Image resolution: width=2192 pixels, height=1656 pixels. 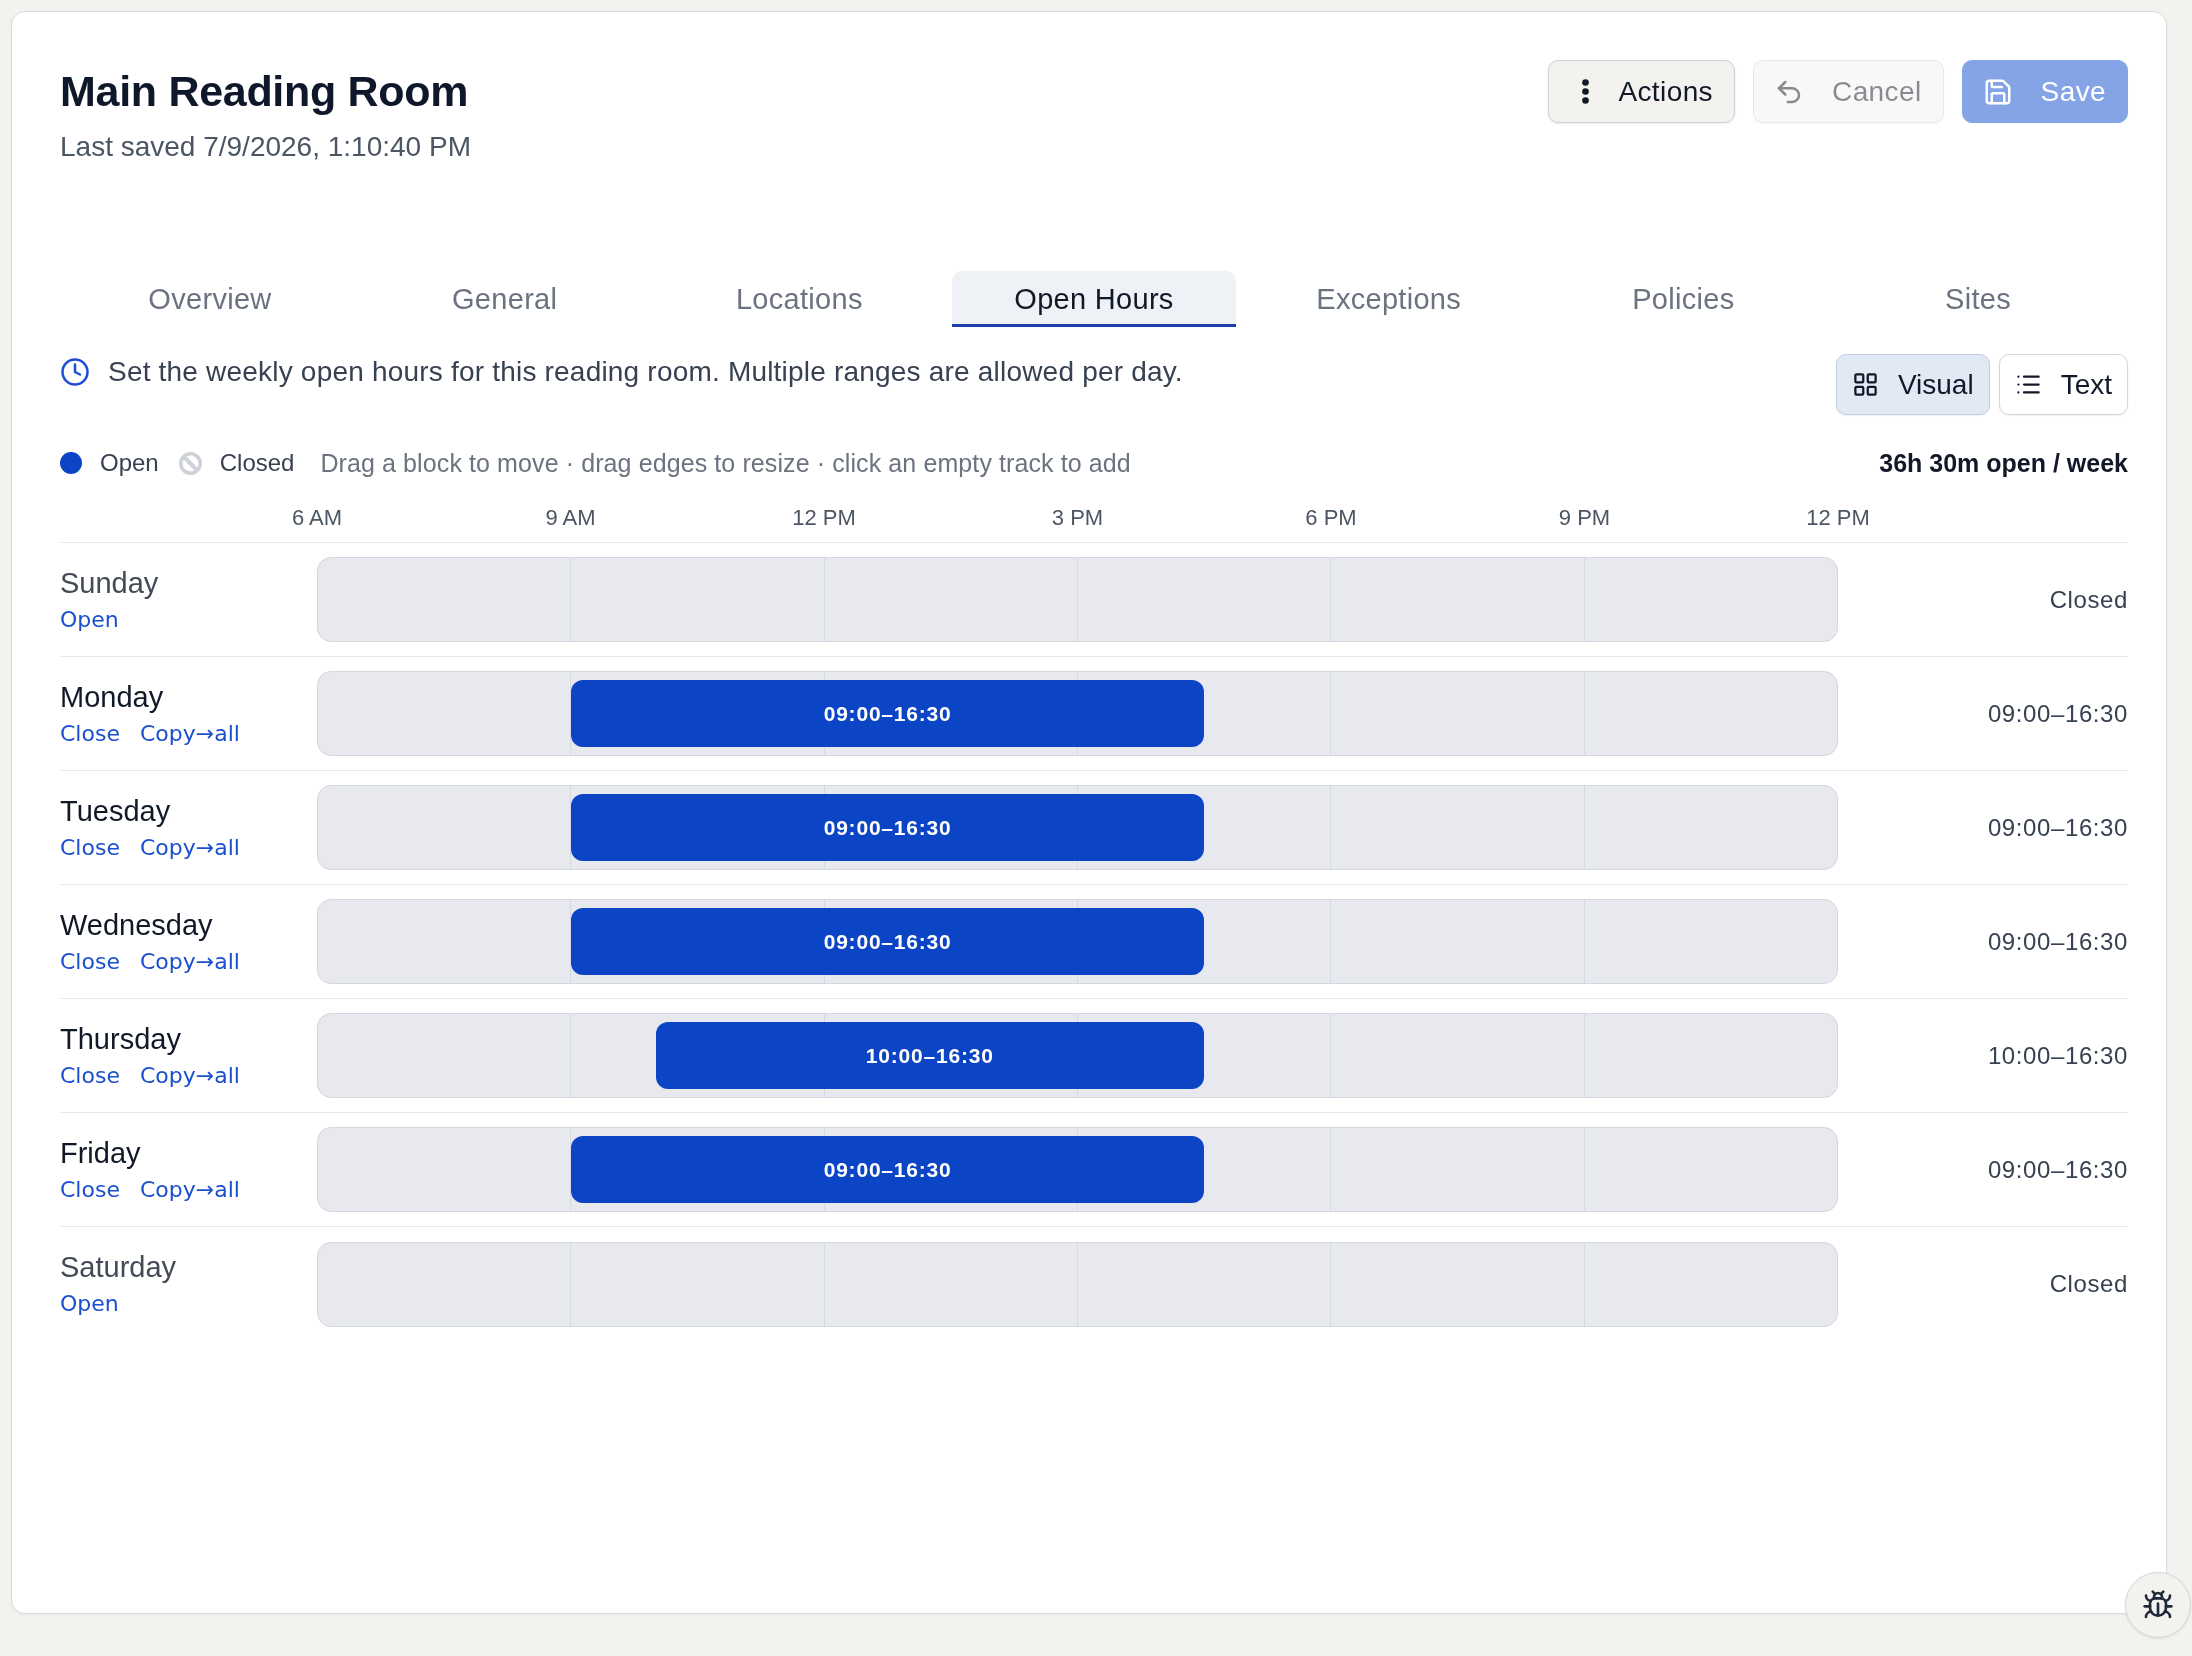 What do you see at coordinates (264, 91) in the screenshot?
I see `page-title: Main Reading Room` at bounding box center [264, 91].